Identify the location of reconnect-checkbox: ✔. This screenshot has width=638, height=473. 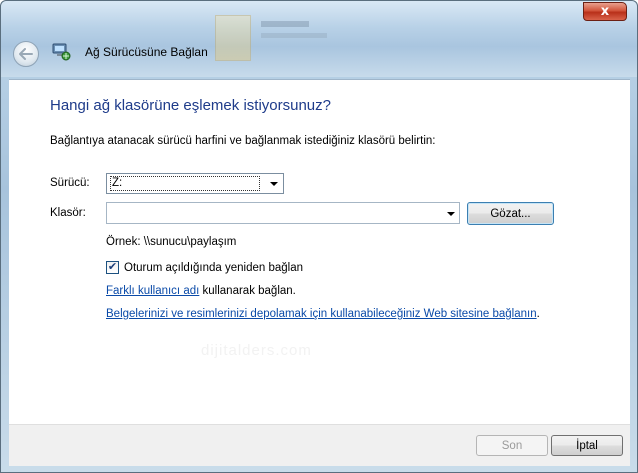
(112, 267).